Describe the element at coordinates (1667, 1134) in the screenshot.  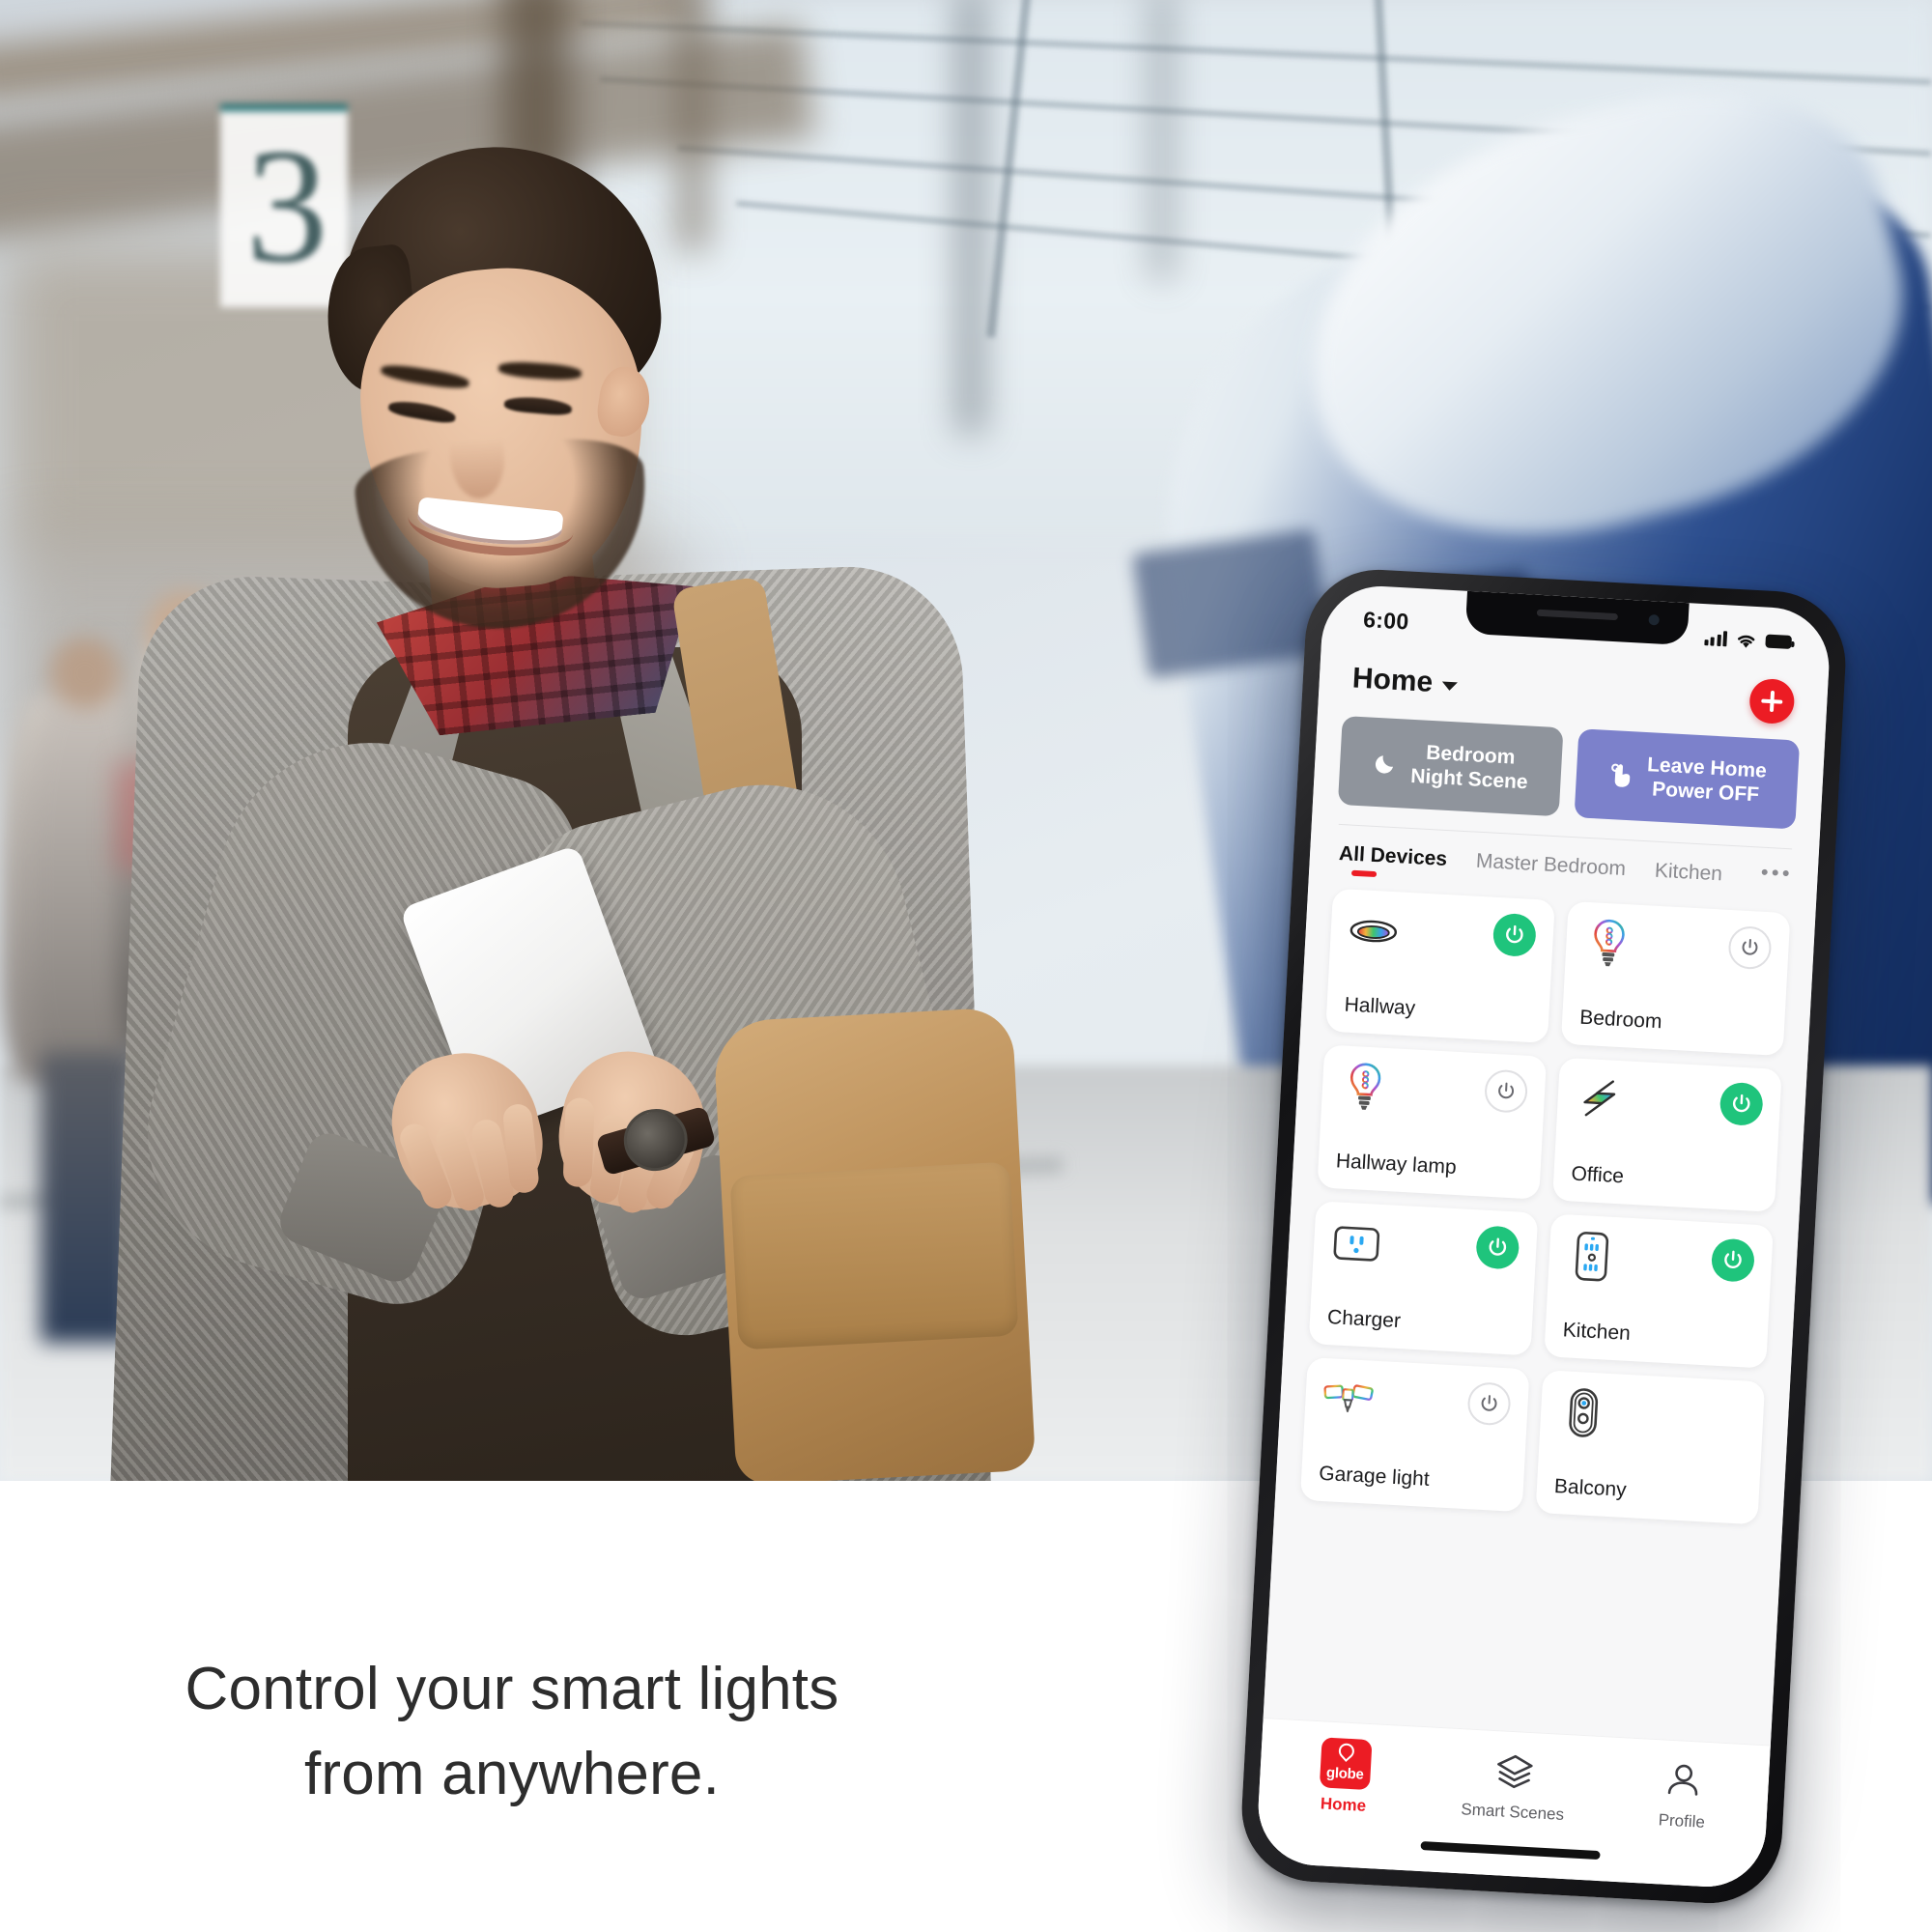
I see `device-card-office: Office` at that location.